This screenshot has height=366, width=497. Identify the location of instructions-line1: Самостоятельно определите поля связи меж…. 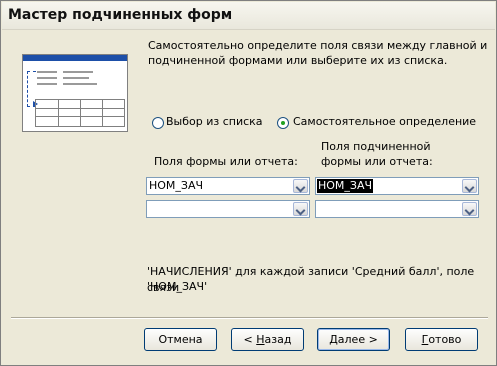
(318, 45).